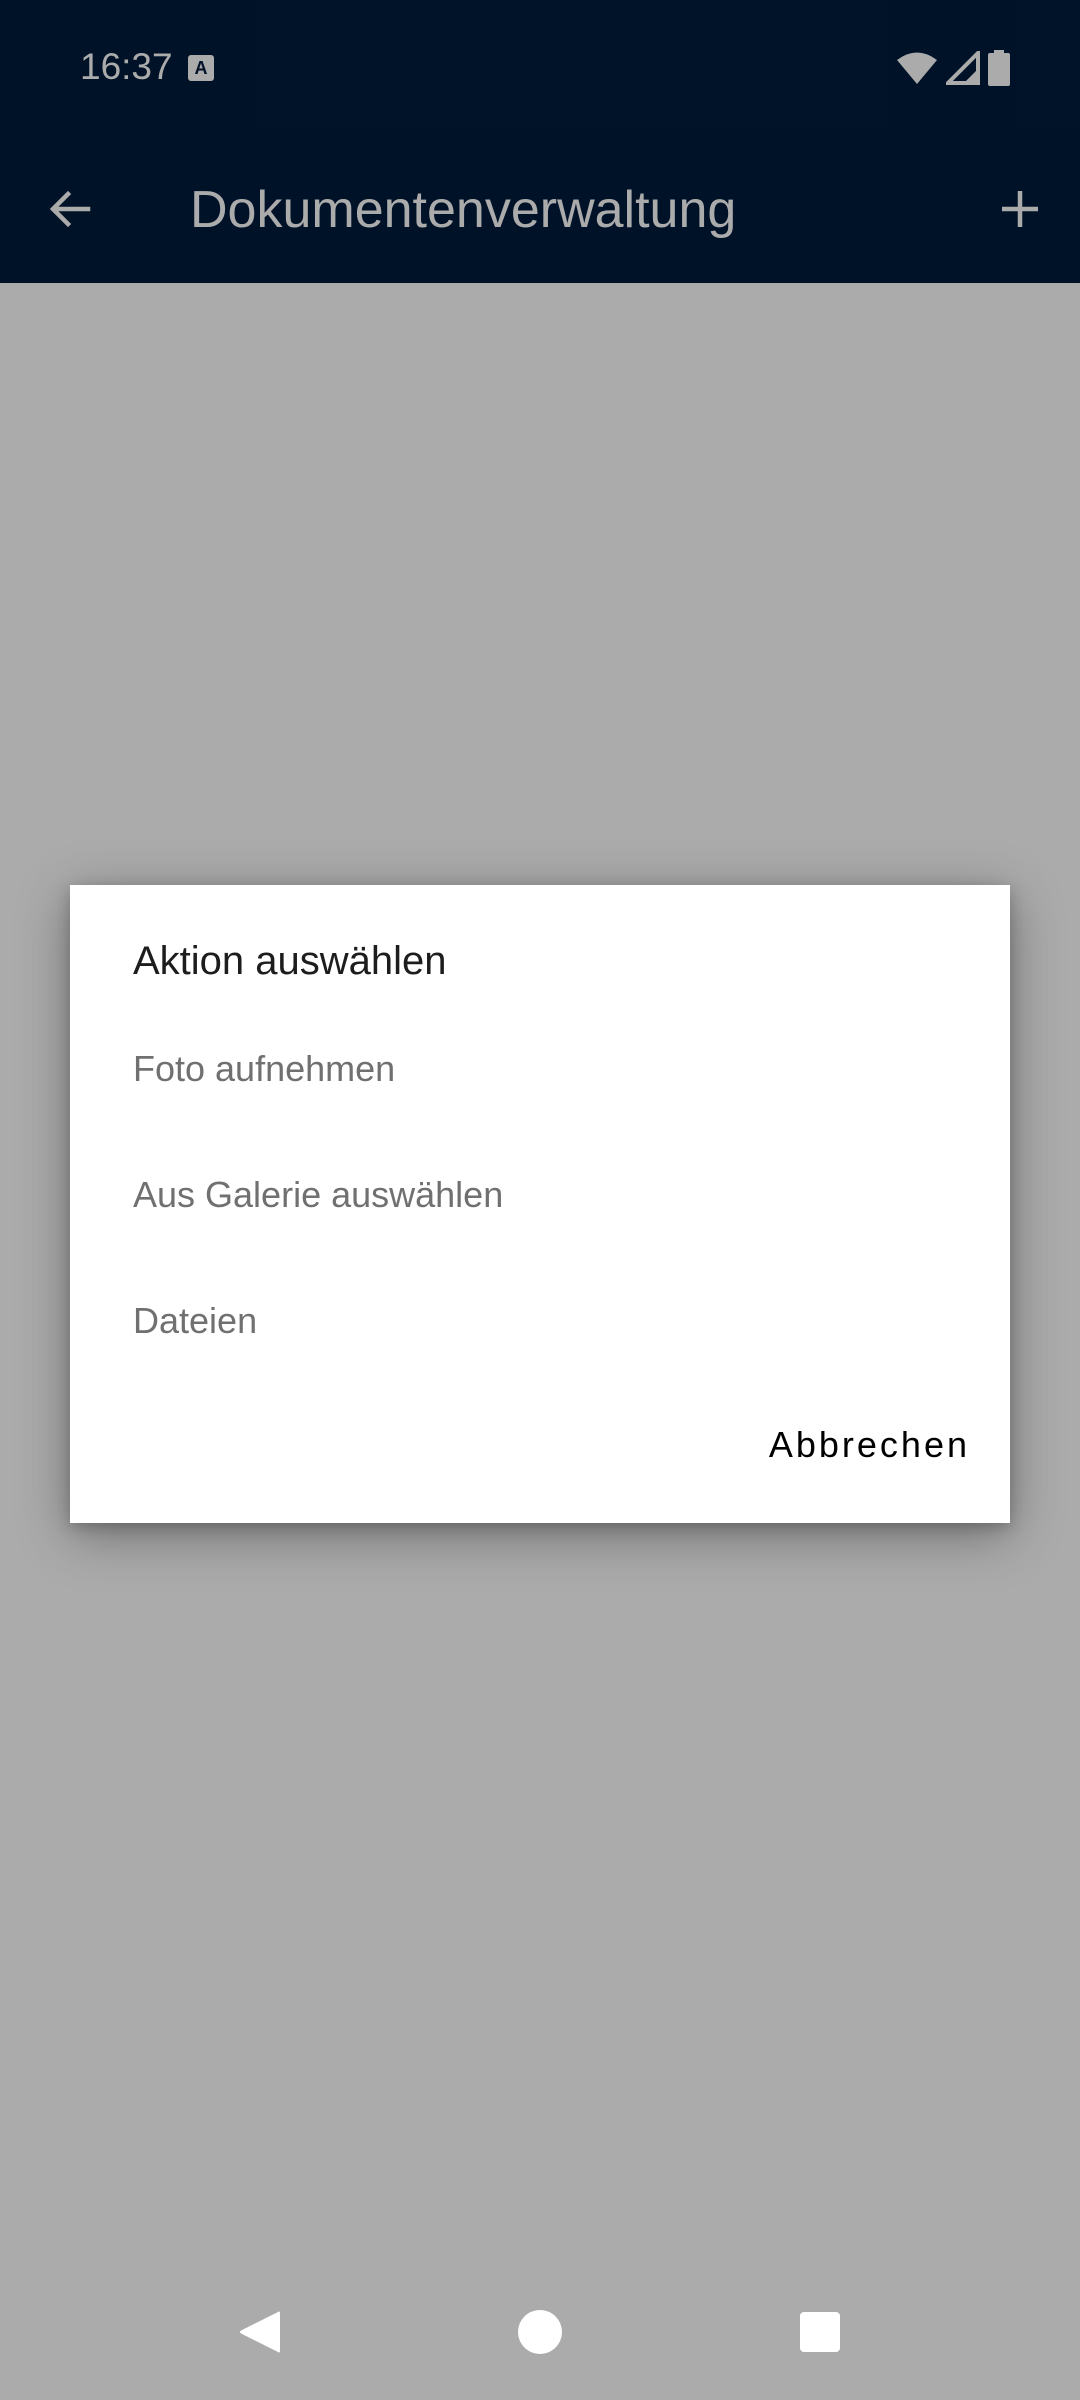 The height and width of the screenshot is (2400, 1080). I want to click on navigation-bar, so click(540, 2332).